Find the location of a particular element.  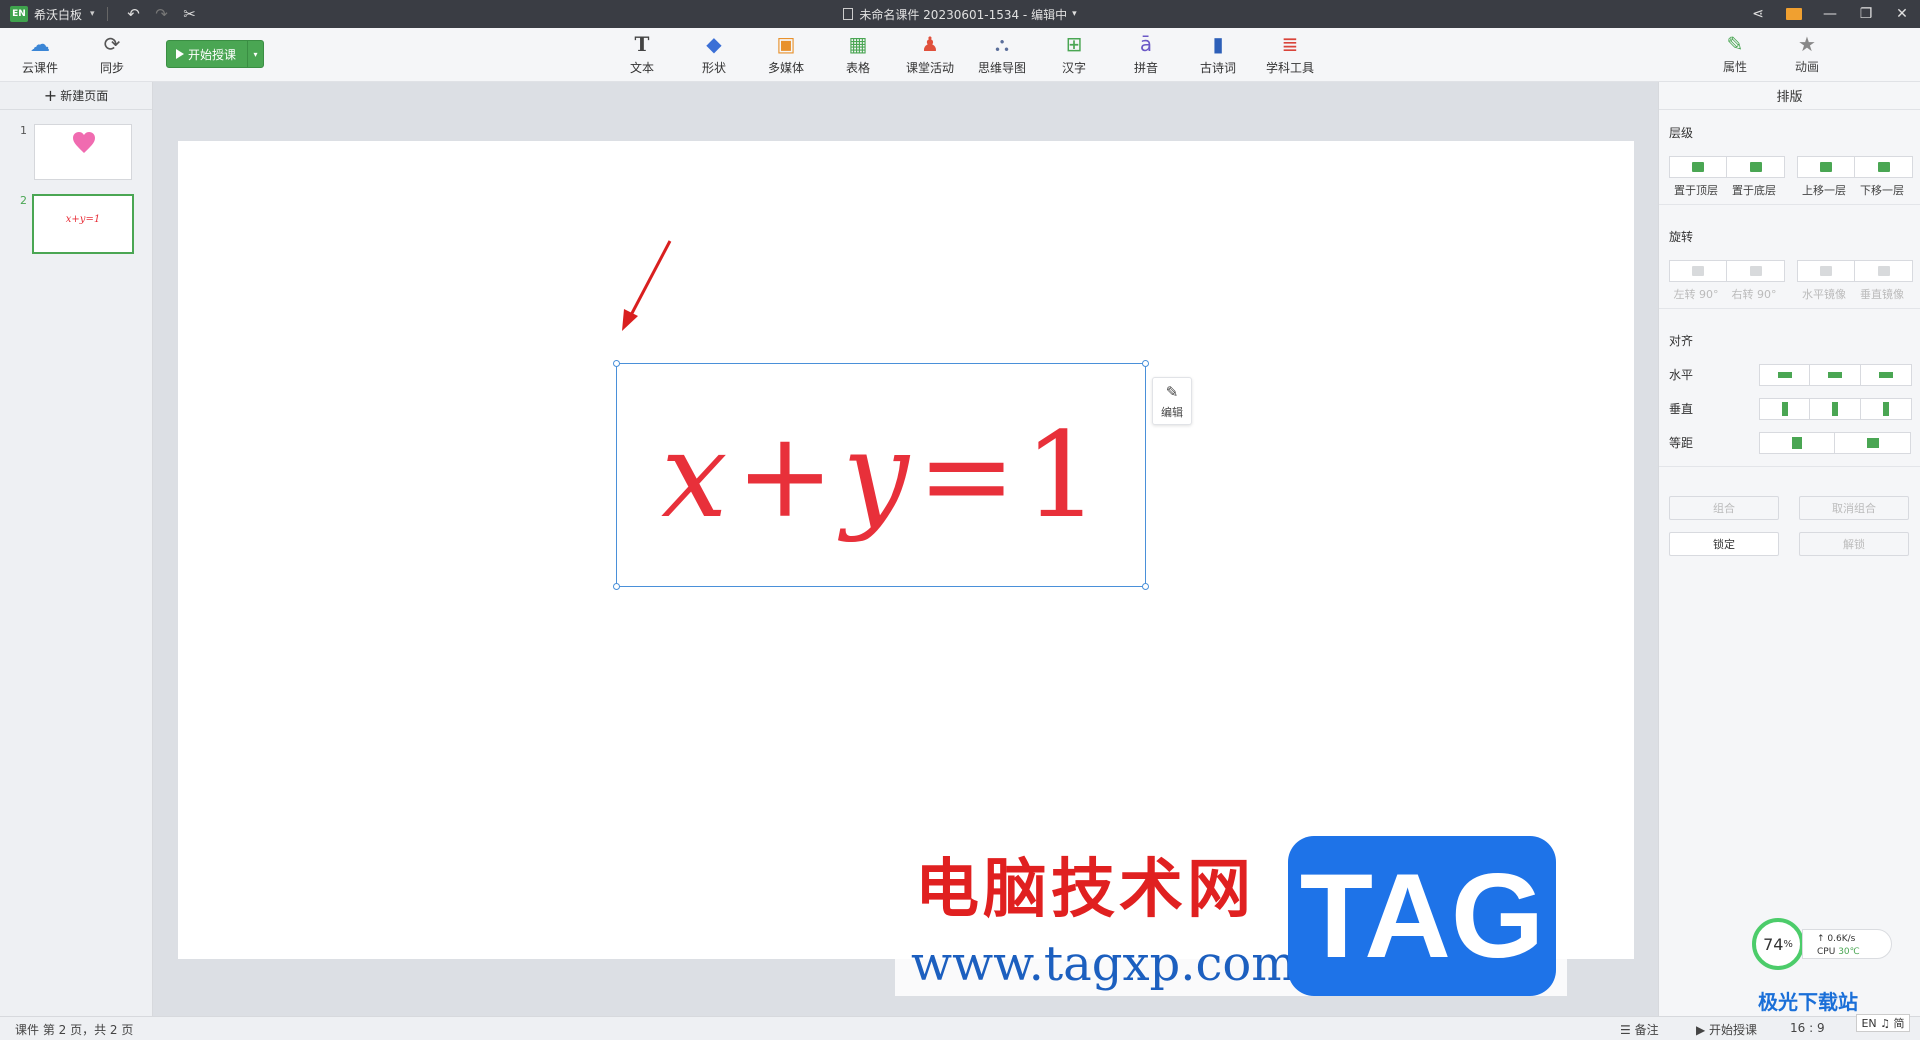

app-menu-caret-icon: ▾ is located at coordinates (92, 14).